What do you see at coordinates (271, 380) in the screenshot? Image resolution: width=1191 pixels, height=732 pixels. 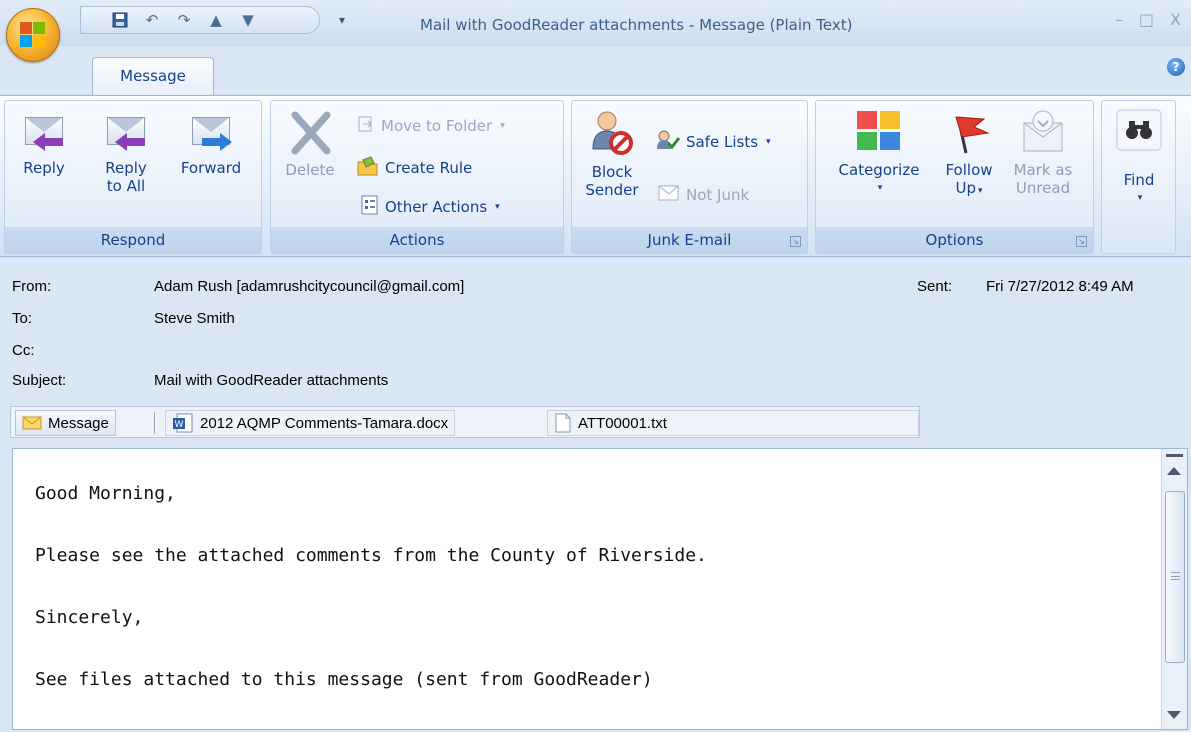 I see `subject-value: Mail with GoodReader attachments` at bounding box center [271, 380].